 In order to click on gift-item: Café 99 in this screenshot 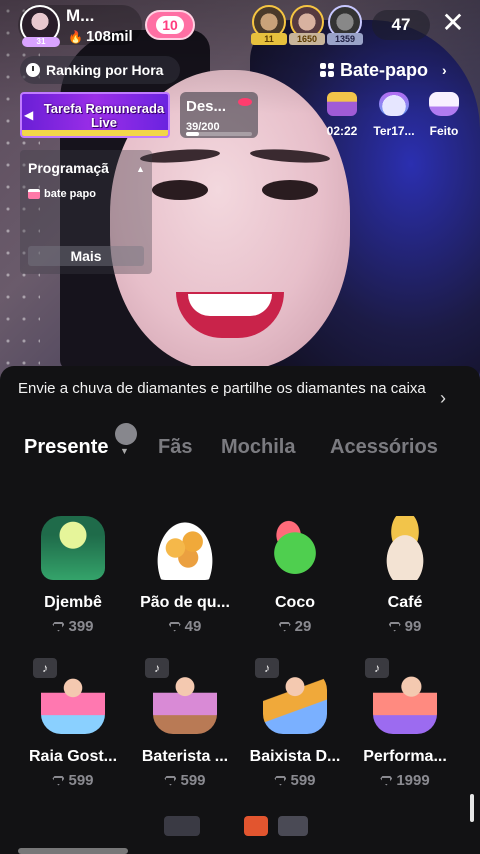, I will do `click(405, 579)`.